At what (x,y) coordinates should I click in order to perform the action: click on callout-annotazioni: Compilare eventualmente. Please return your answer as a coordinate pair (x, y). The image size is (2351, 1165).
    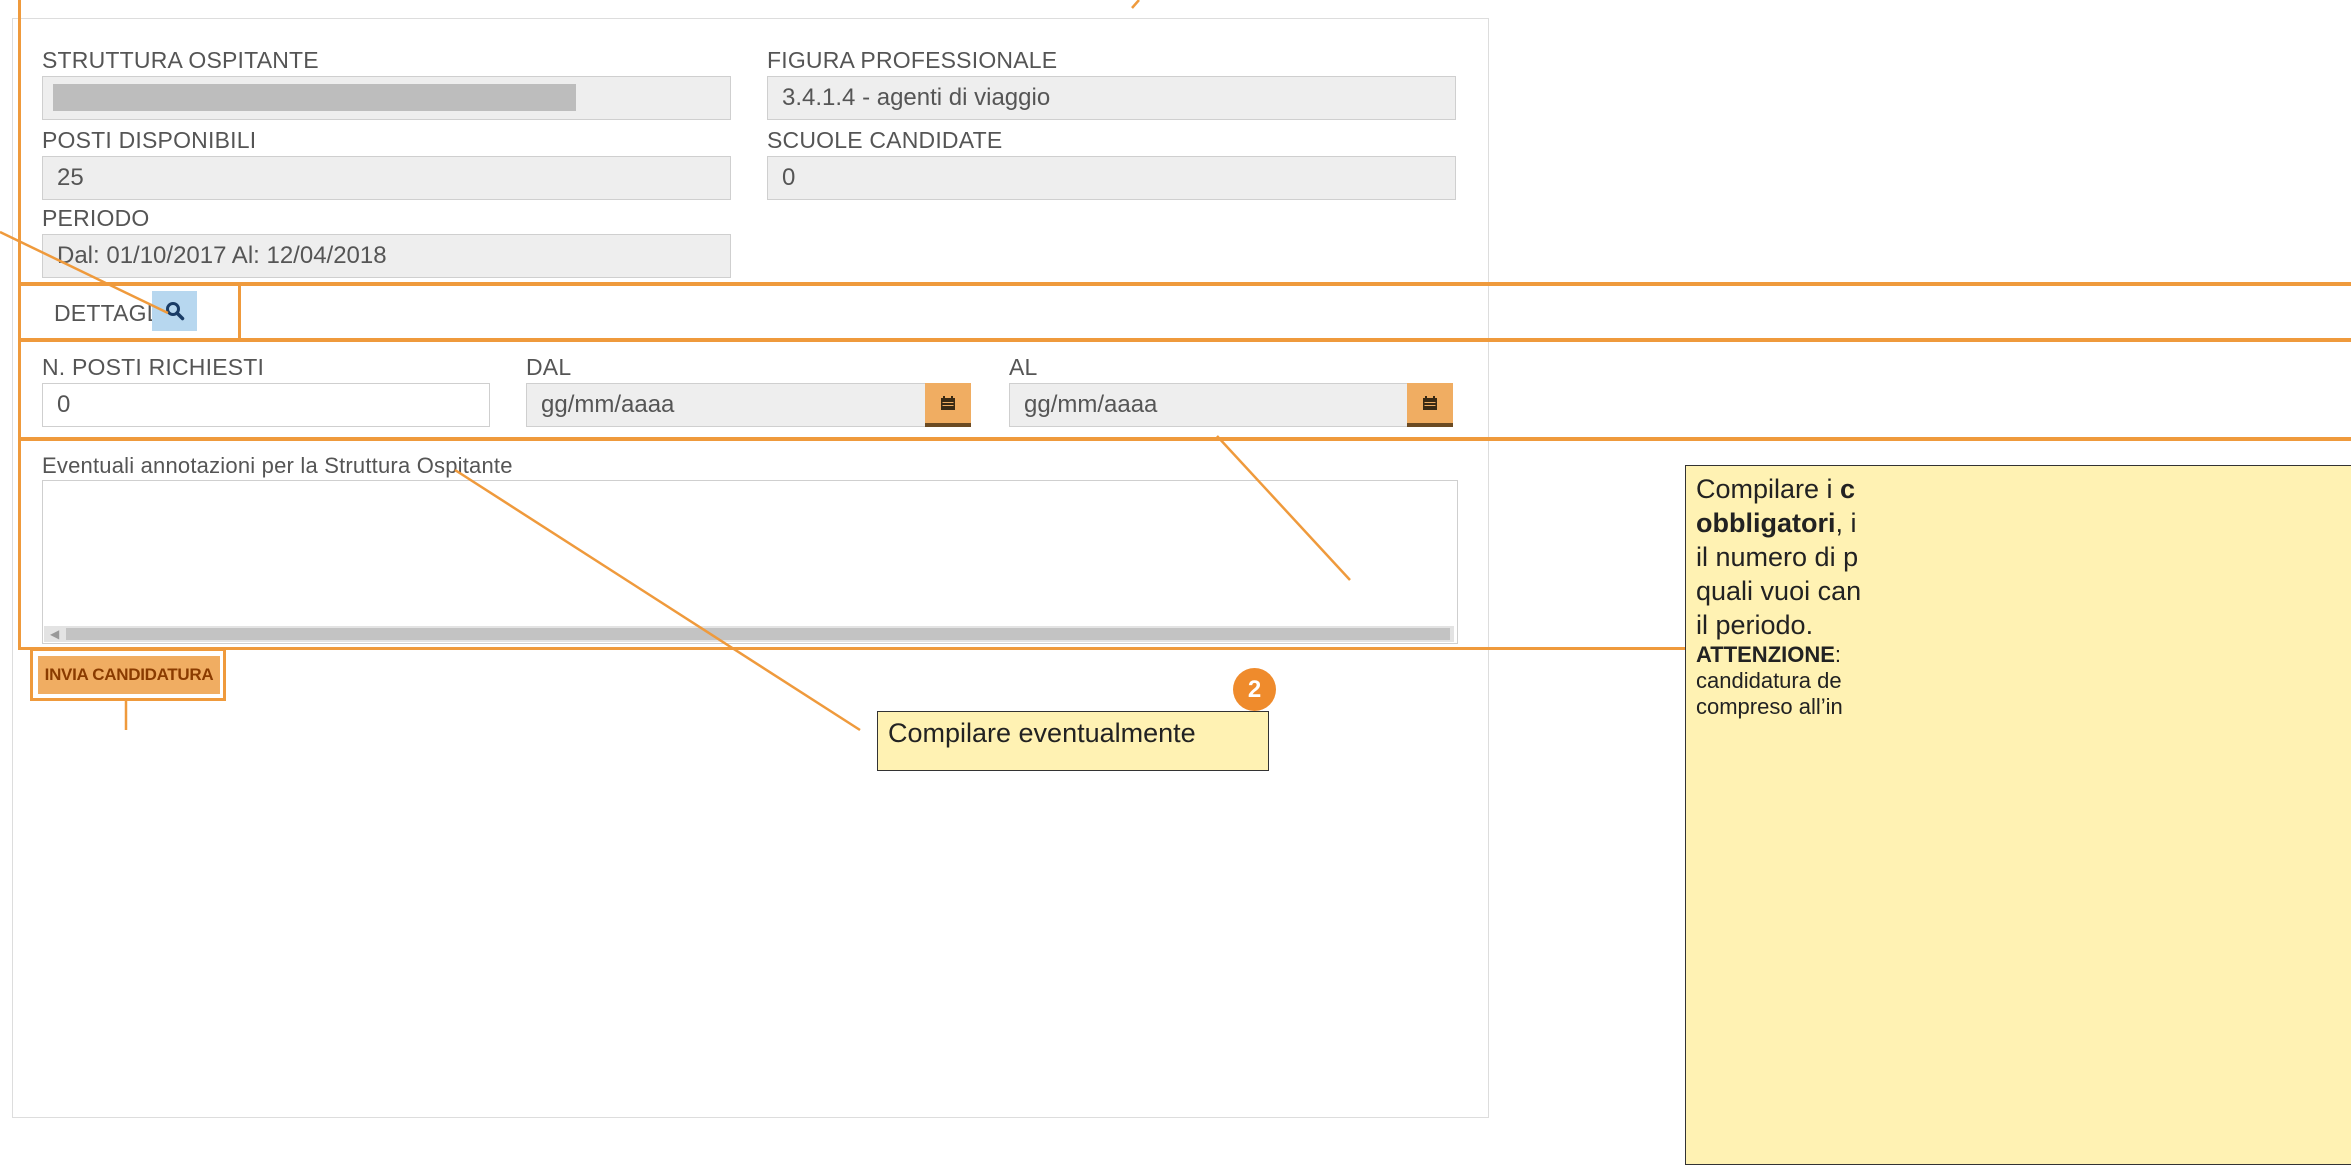
    Looking at the image, I should click on (1073, 741).